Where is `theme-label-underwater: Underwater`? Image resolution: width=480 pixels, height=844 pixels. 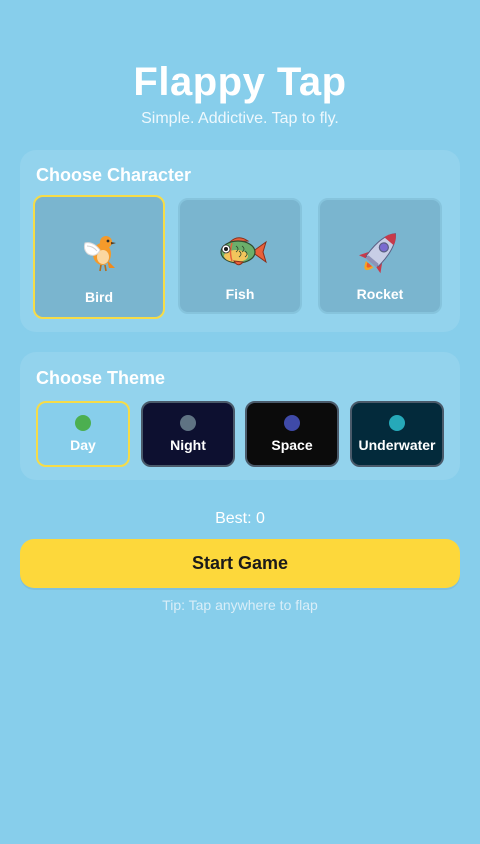 theme-label-underwater: Underwater is located at coordinates (397, 445).